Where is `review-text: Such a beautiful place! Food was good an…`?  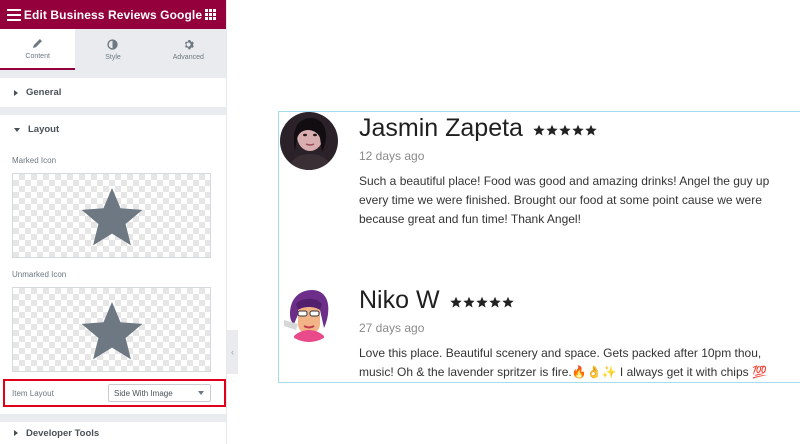 review-text: Such a beautiful place! Food was good an… is located at coordinates (579, 200).